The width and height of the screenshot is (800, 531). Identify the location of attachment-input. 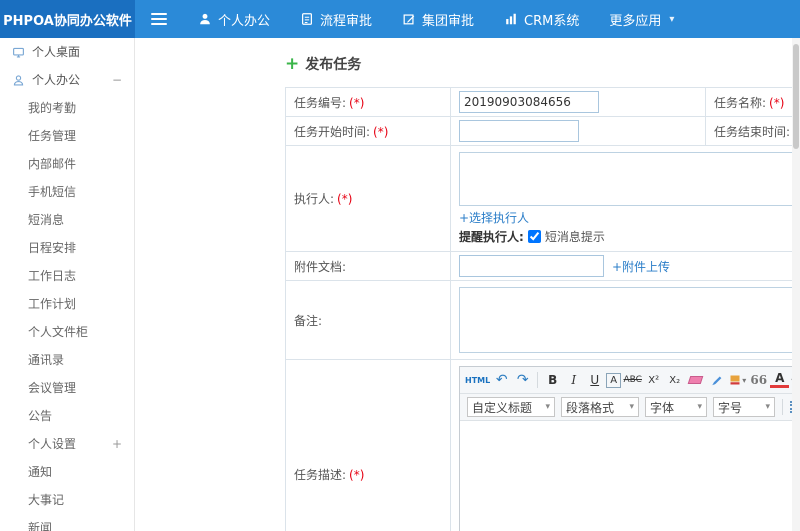
(531, 266).